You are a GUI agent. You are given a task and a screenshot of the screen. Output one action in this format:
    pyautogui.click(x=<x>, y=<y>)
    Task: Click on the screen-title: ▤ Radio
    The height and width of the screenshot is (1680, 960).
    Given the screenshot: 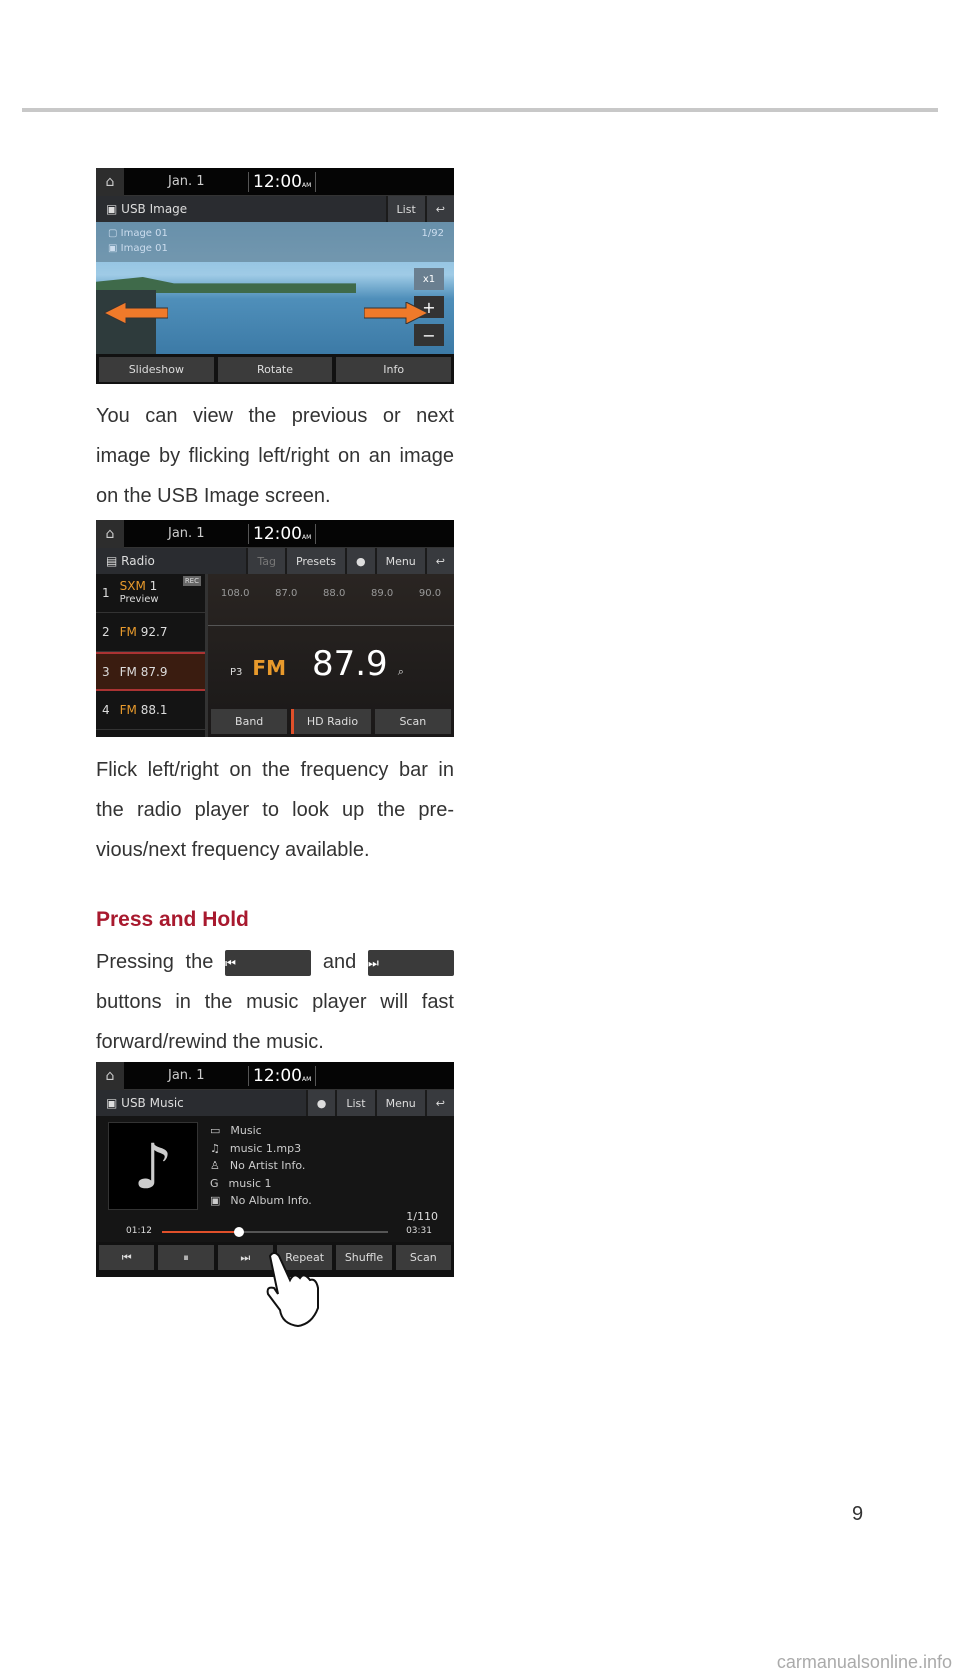 What is the action you would take?
    pyautogui.click(x=130, y=561)
    